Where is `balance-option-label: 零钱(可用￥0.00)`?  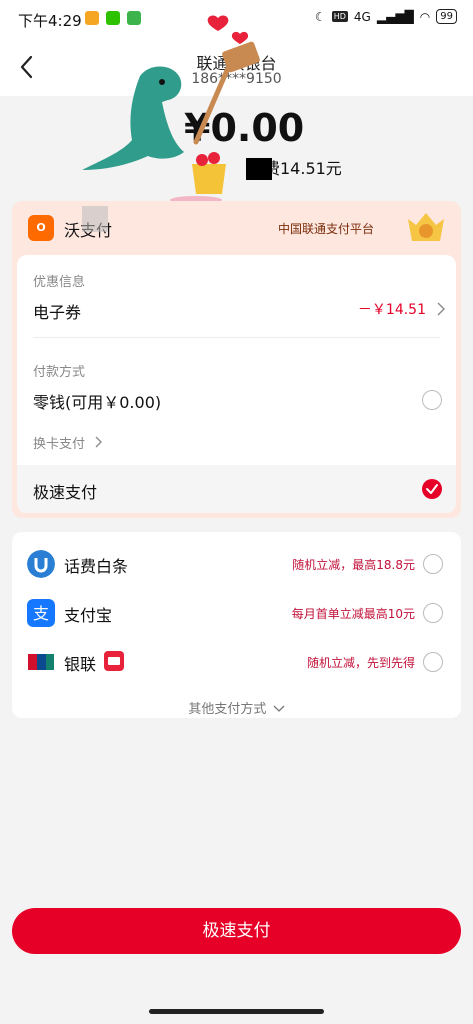 balance-option-label: 零钱(可用￥0.00) is located at coordinates (97, 401).